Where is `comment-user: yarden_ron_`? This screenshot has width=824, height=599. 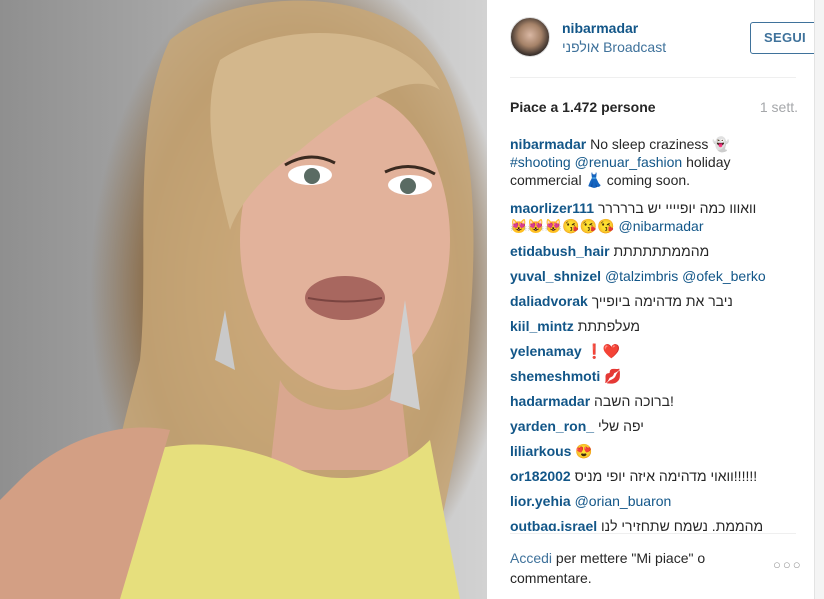 comment-user: yarden_ron_ is located at coordinates (552, 426).